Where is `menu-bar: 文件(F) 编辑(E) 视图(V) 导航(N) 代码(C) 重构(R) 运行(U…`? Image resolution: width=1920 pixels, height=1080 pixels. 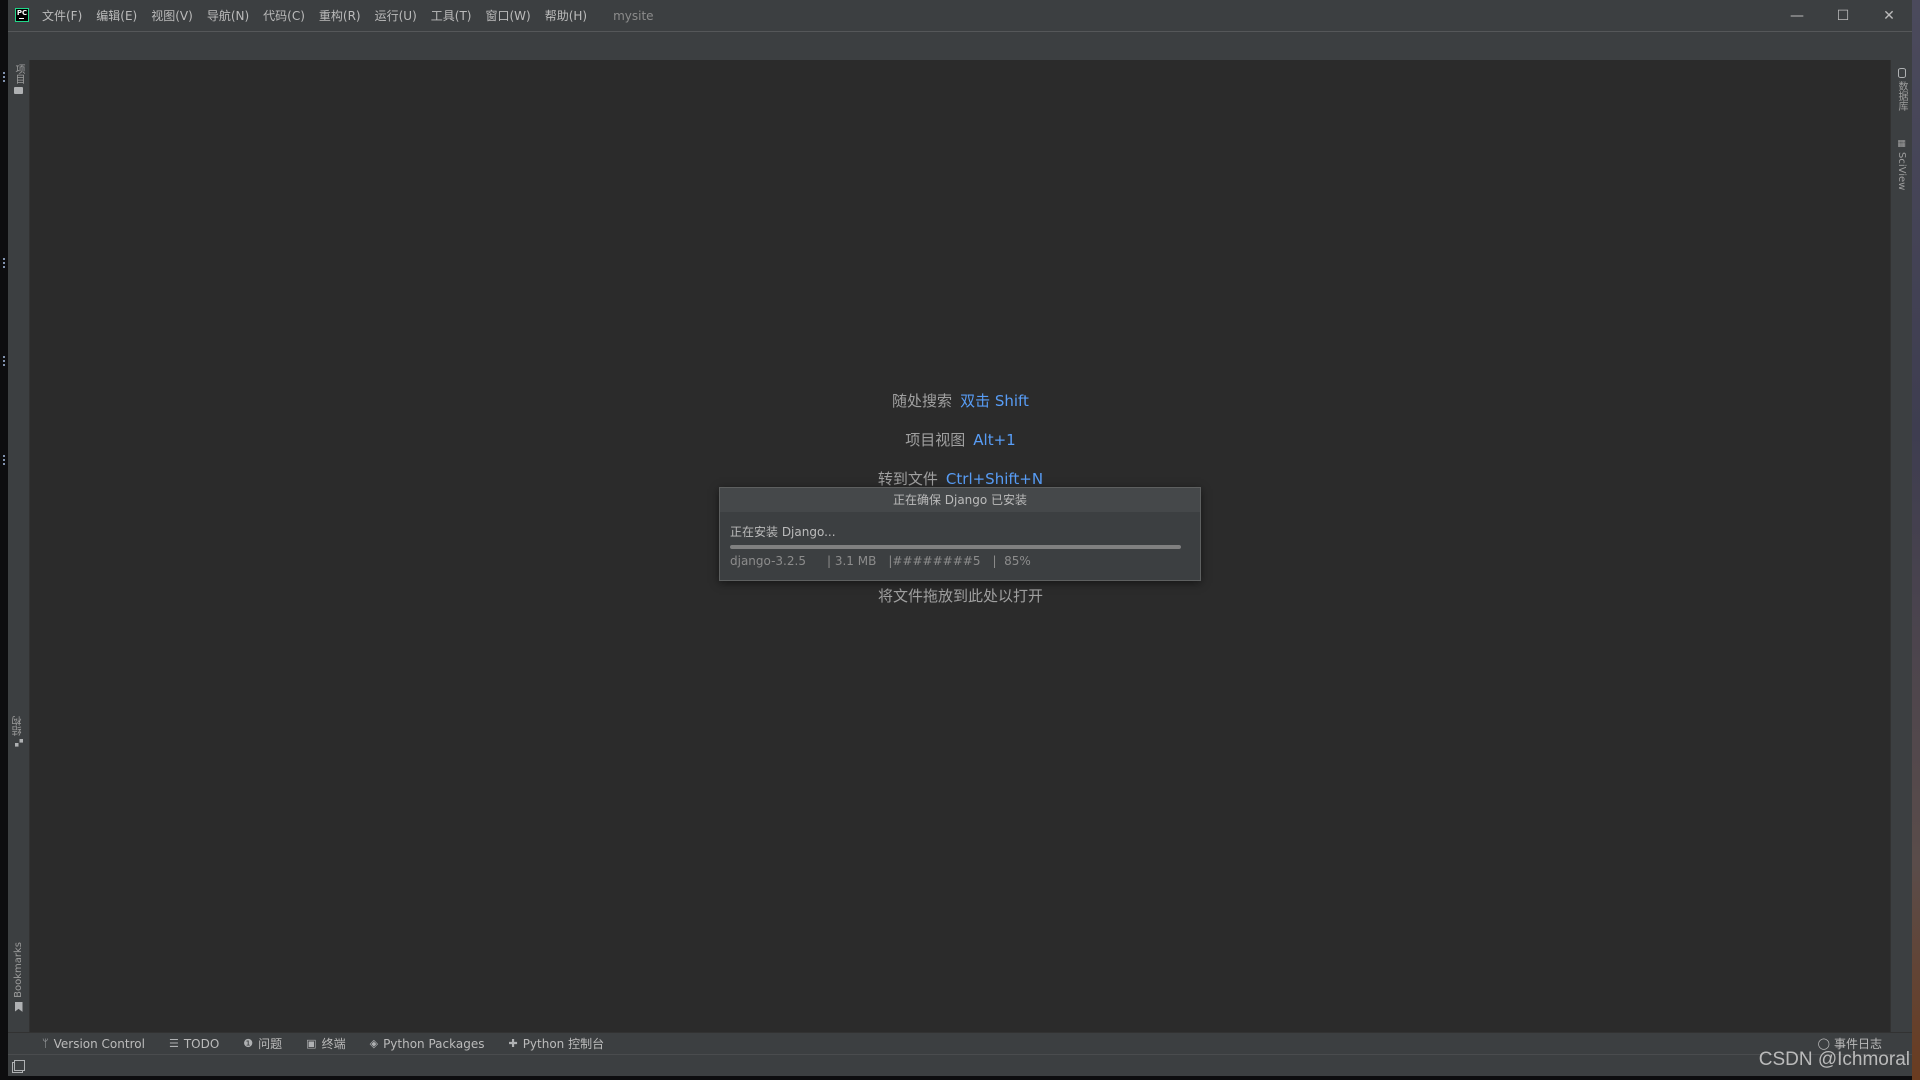
menu-bar: 文件(F) 编辑(E) 视图(V) 导航(N) 代码(C) 重构(R) 运行(U… is located at coordinates (348, 15).